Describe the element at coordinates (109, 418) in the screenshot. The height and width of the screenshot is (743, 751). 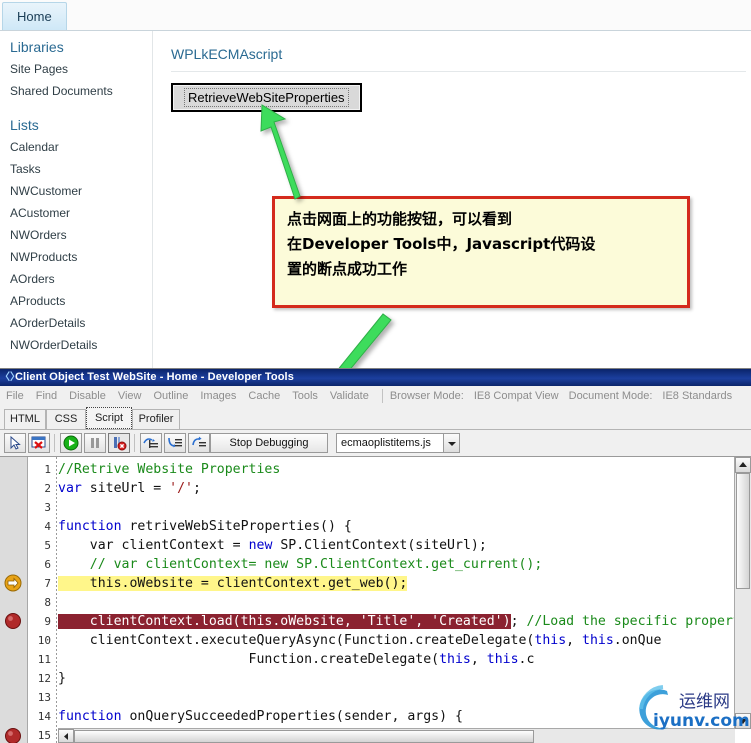
I see `tab-script: Script` at that location.